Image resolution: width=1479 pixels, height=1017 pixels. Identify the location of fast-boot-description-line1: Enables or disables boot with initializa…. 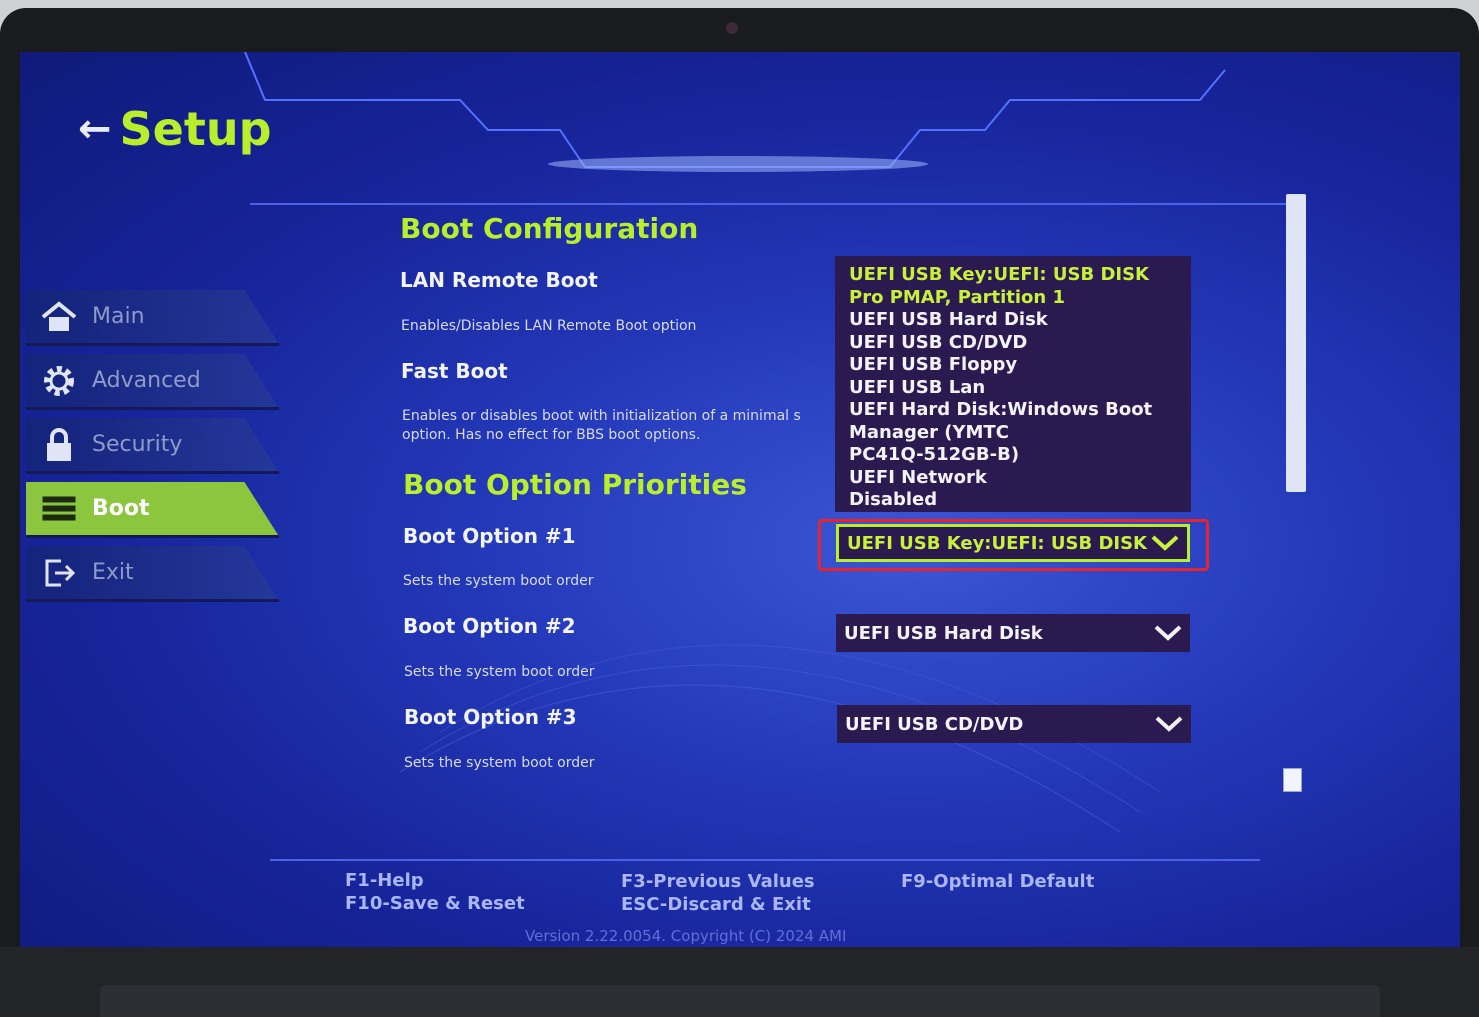
(601, 416).